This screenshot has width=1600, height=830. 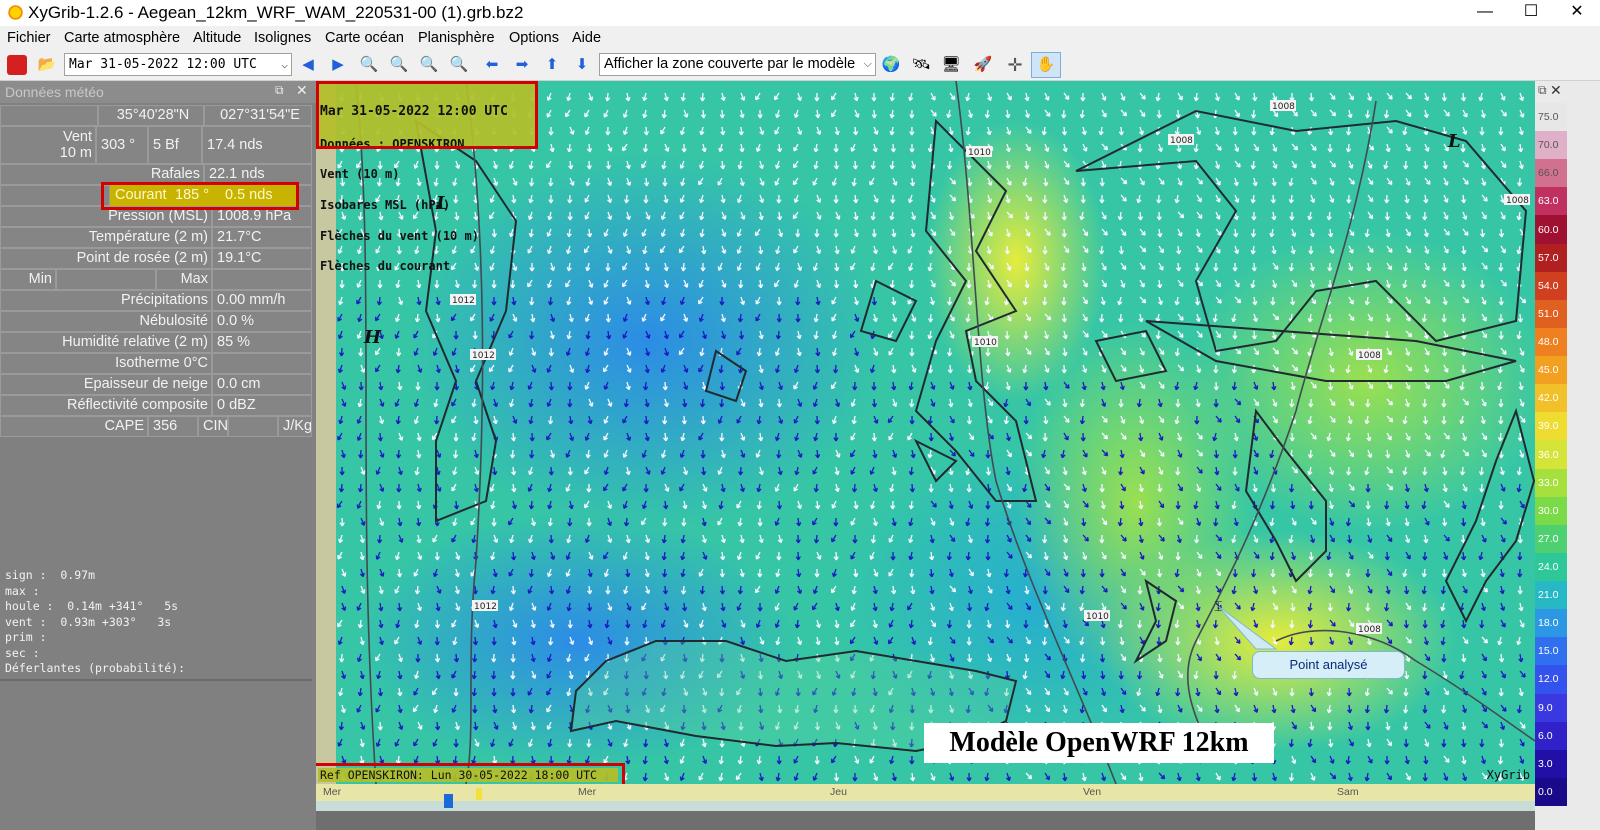 I want to click on coord-blank, so click(x=49, y=115).